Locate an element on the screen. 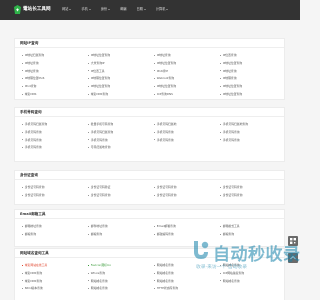 This screenshot has width=320, height=300. tool-link: 号码归属地查询 is located at coordinates (121, 147).